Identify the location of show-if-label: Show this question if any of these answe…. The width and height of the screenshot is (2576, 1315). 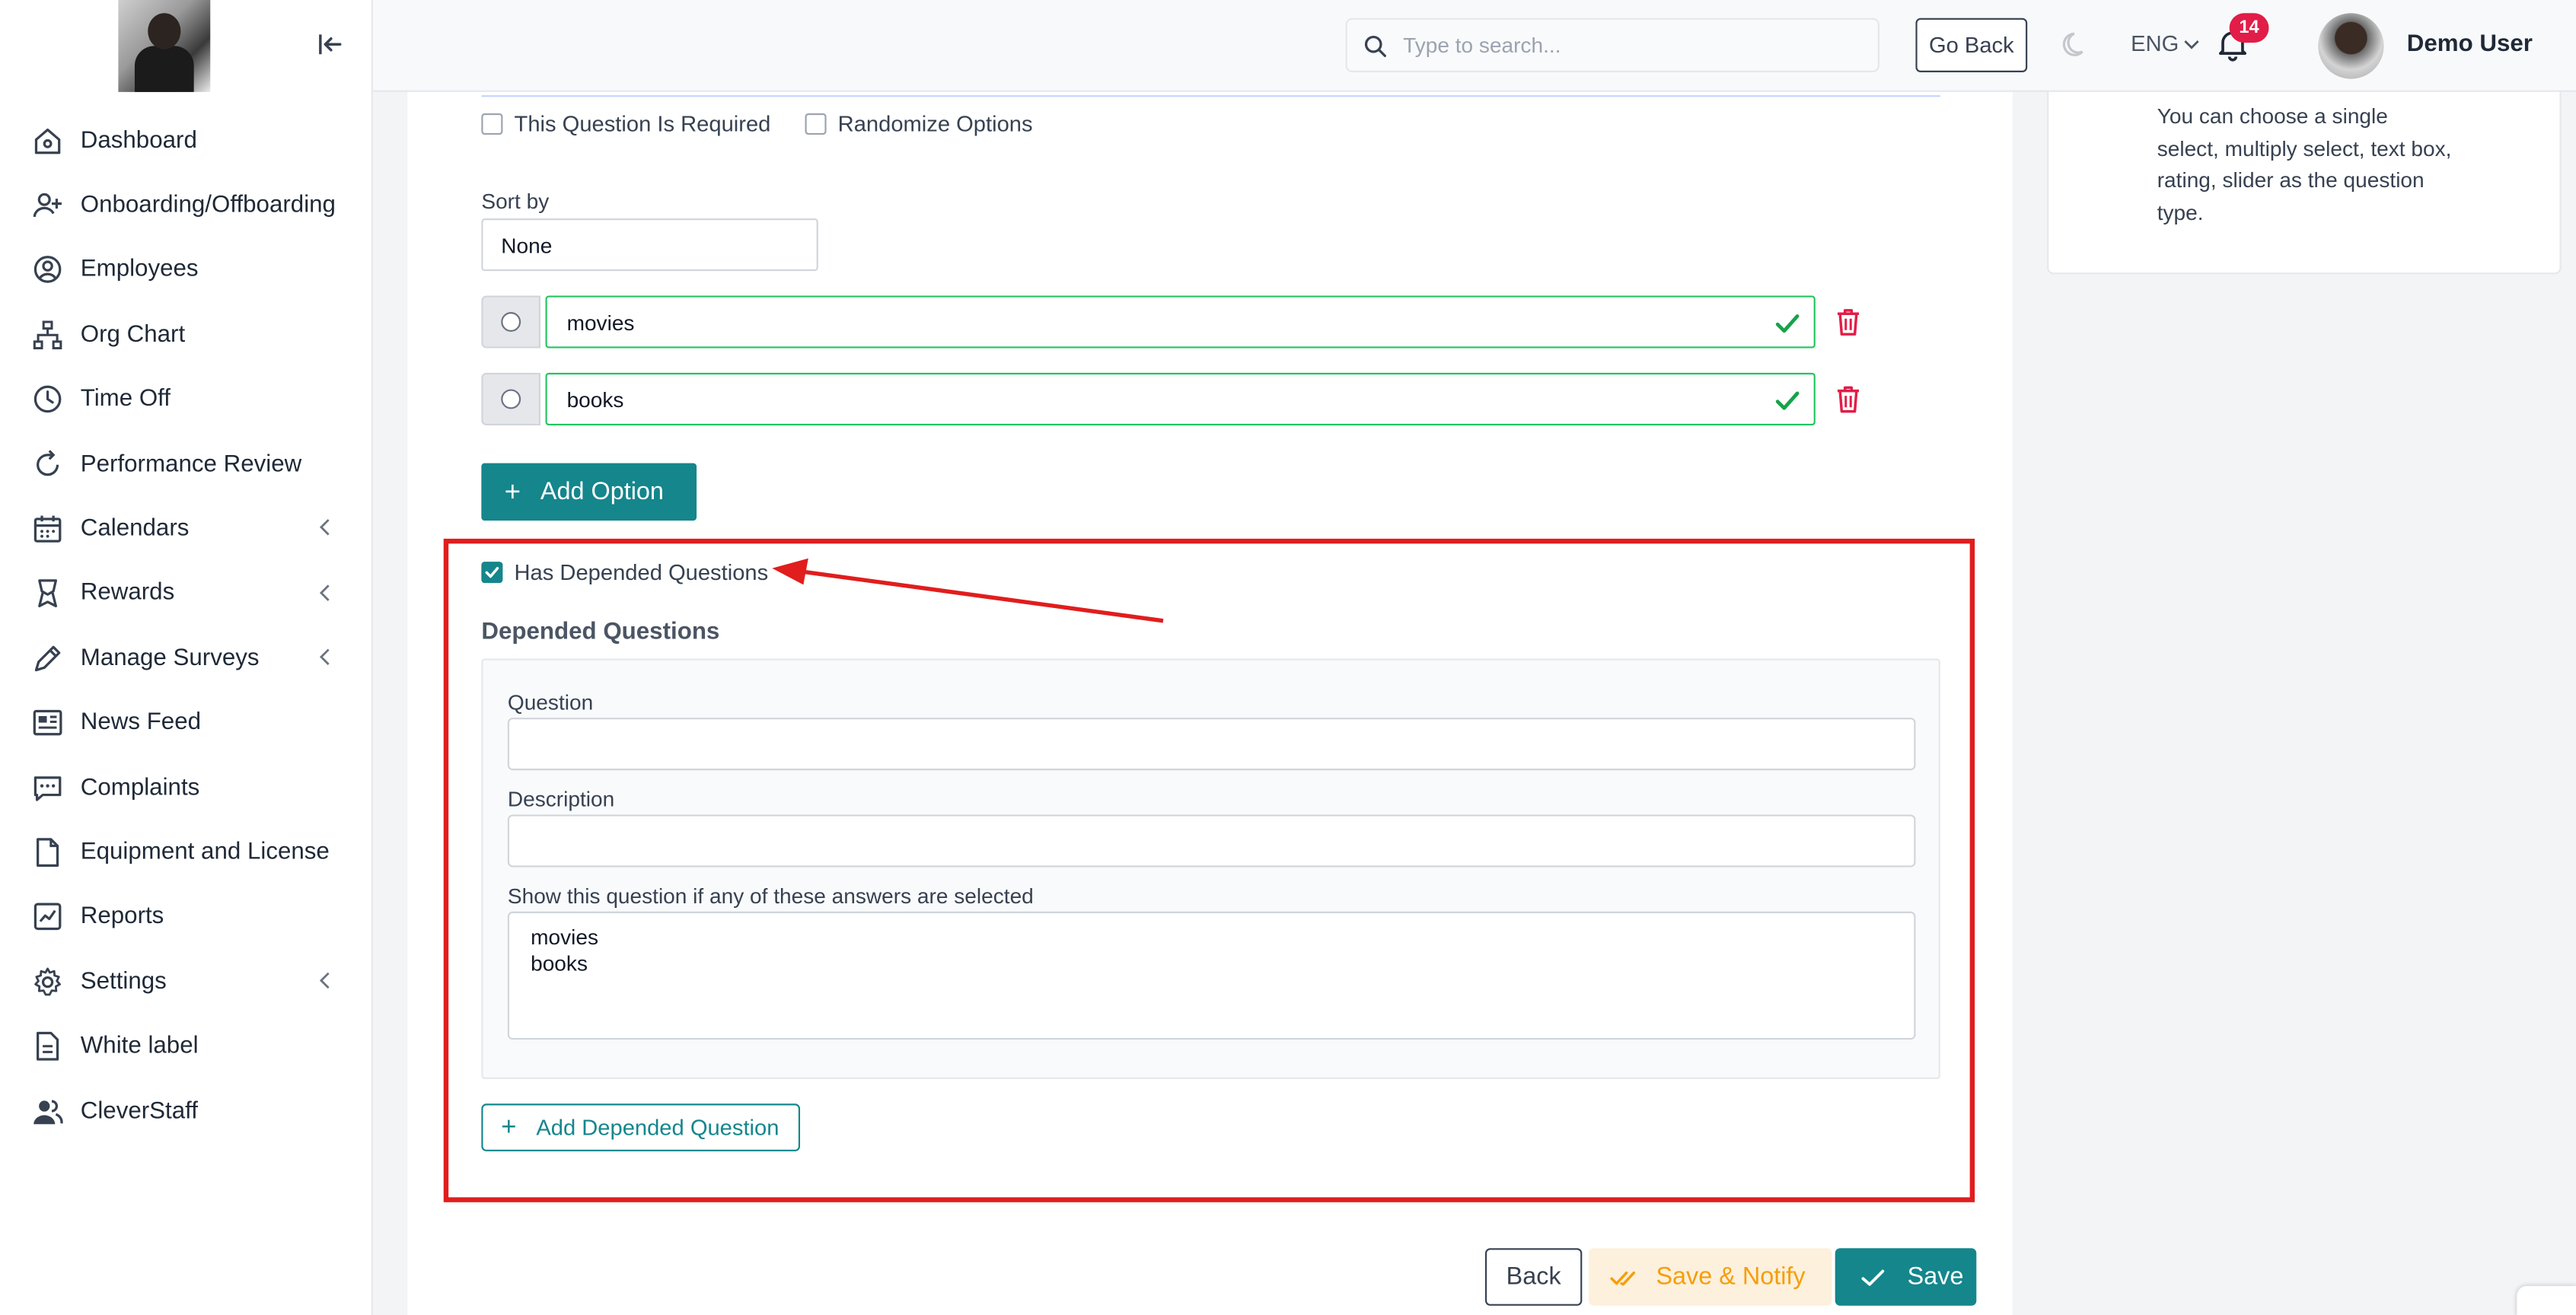
(770, 897).